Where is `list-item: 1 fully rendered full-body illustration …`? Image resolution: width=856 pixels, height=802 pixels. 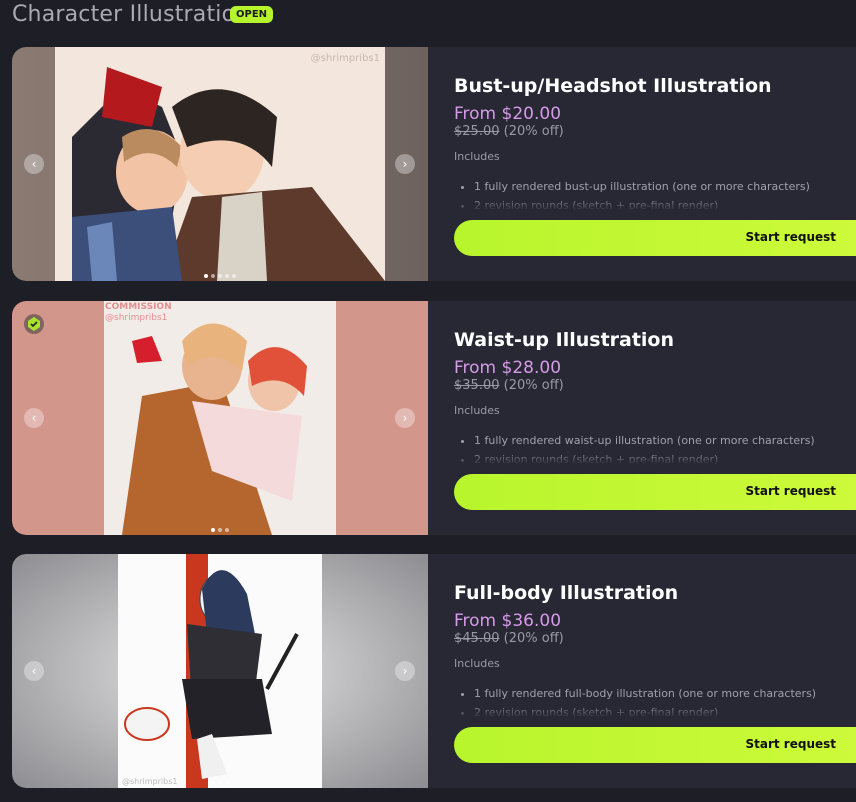 list-item: 1 fully rendered full-body illustration … is located at coordinates (664, 693).